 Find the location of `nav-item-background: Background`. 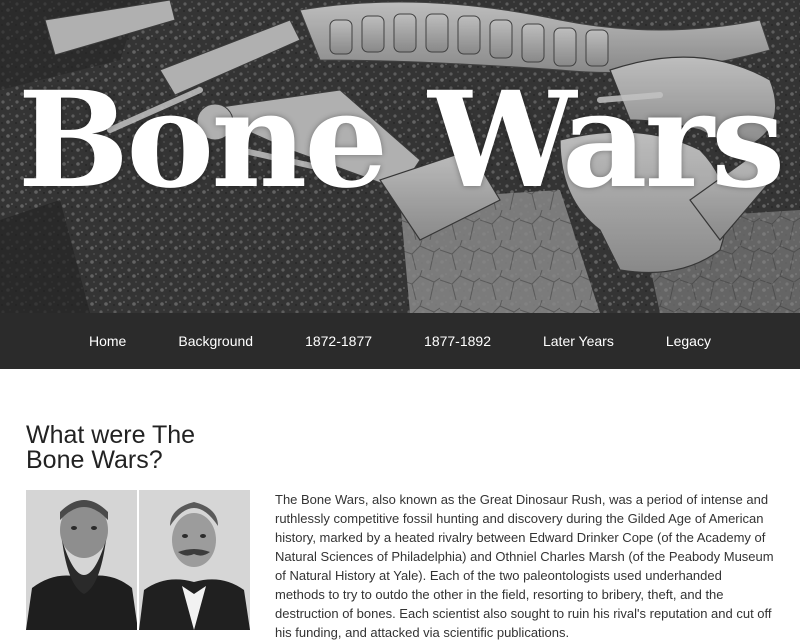

nav-item-background: Background is located at coordinates (215, 341).